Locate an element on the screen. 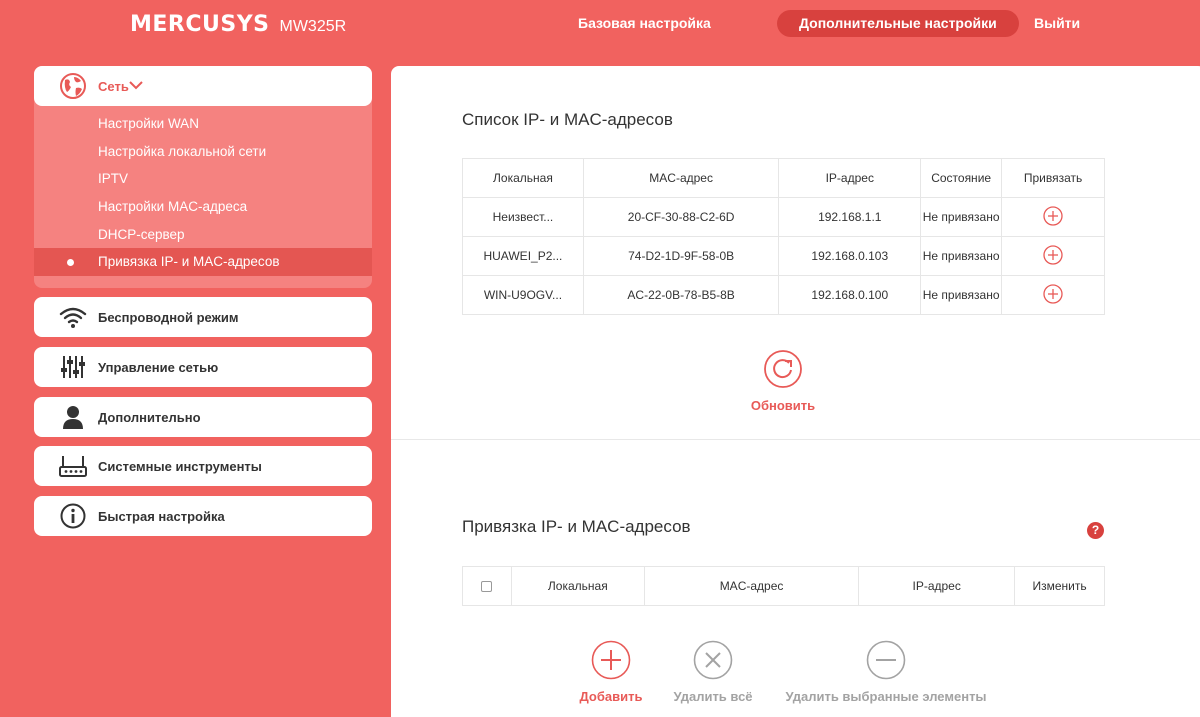 This screenshot has height=717, width=1200. sidebar-item-system-tools: Системные инструменты is located at coordinates (203, 466).